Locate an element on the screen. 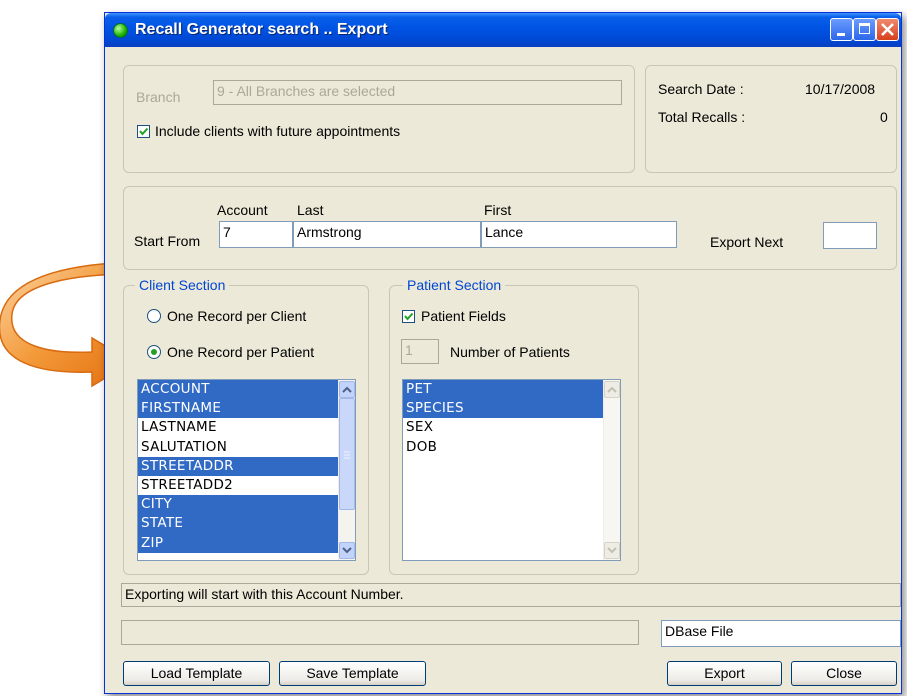 Image resolution: width=907 pixels, height=696 pixels. start-from-label: Start From is located at coordinates (167, 241).